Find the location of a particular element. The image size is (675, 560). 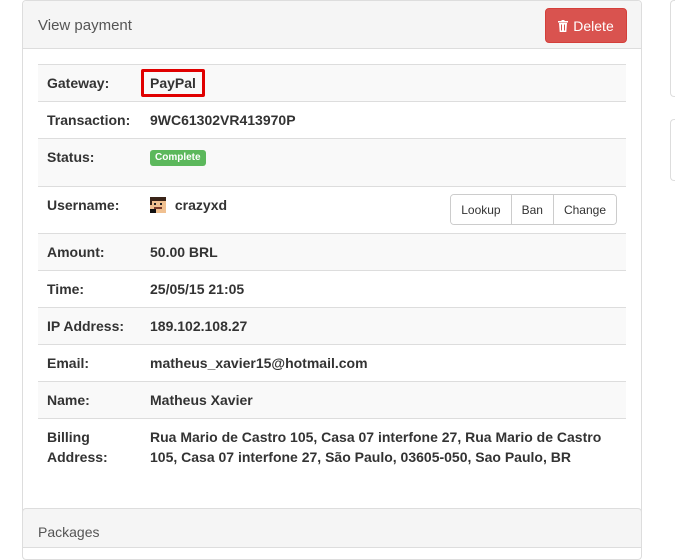

gateway-value: PayPal is located at coordinates (173, 83).